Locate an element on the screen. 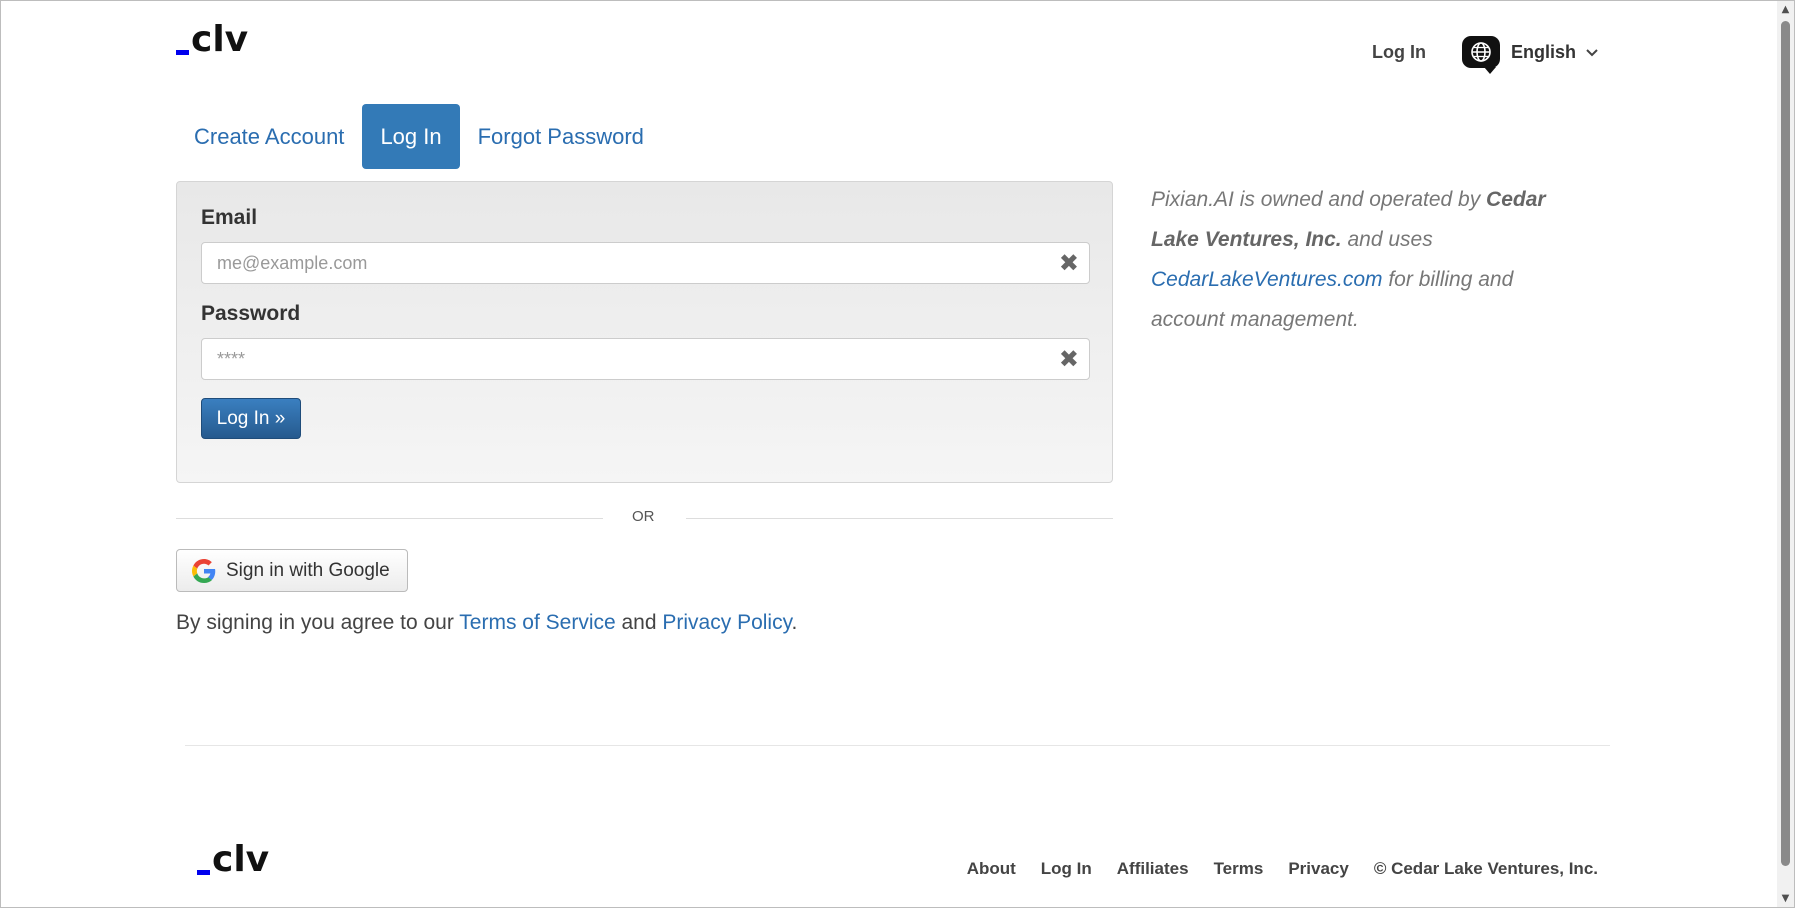 The width and height of the screenshot is (1795, 908). email-field is located at coordinates (645, 263).